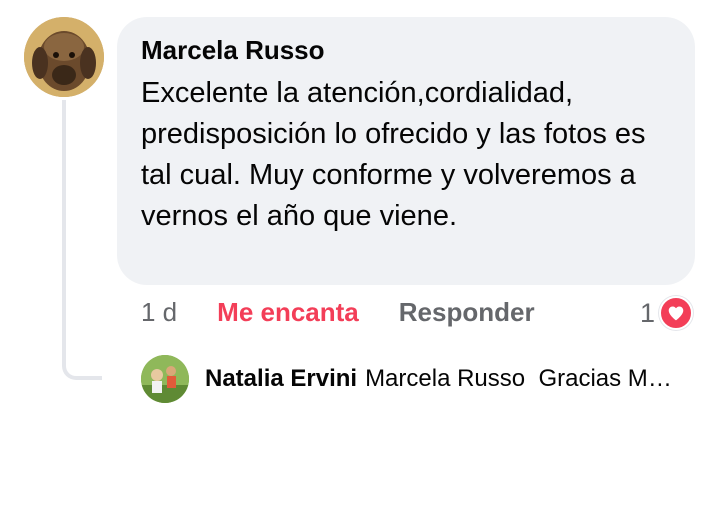 Image resolution: width=720 pixels, height=524 pixels. What do you see at coordinates (467, 312) in the screenshot?
I see `reply-button: Responder` at bounding box center [467, 312].